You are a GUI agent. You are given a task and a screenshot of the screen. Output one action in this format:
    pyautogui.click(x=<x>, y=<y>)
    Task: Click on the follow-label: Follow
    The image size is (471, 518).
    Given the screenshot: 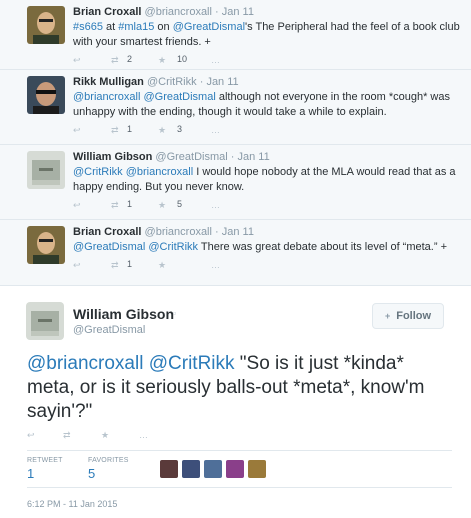 What is the action you would take?
    pyautogui.click(x=414, y=316)
    